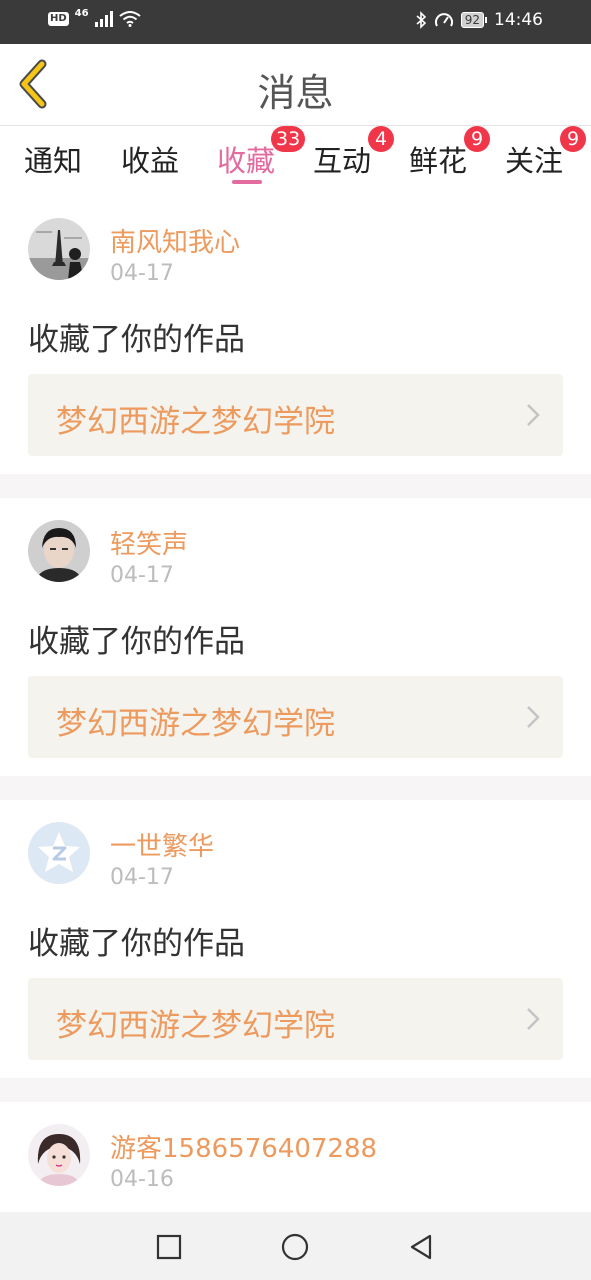 The height and width of the screenshot is (1280, 591). What do you see at coordinates (421, 20) in the screenshot?
I see `bluetooth-icon` at bounding box center [421, 20].